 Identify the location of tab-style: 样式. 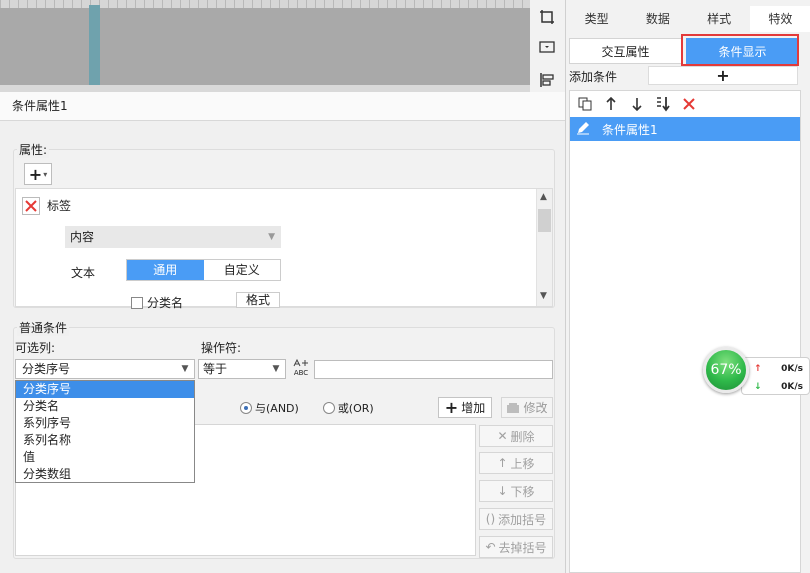
(719, 19).